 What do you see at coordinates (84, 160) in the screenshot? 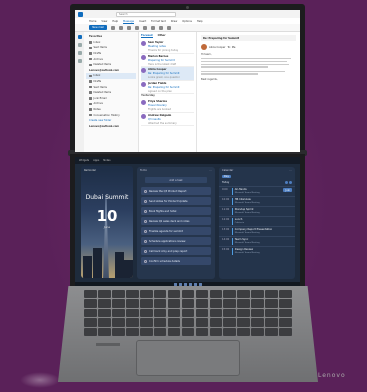
I see `widgets-tab: Widgets` at bounding box center [84, 160].